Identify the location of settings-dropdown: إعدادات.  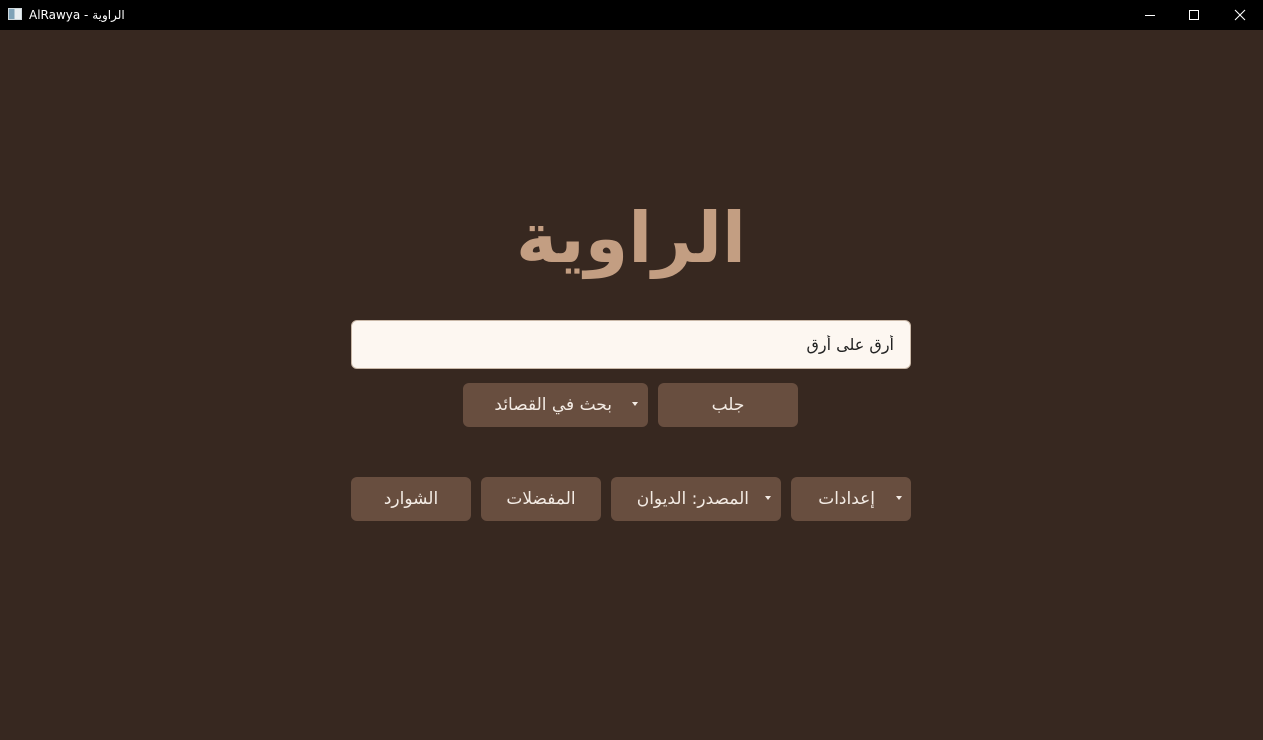
(851, 499).